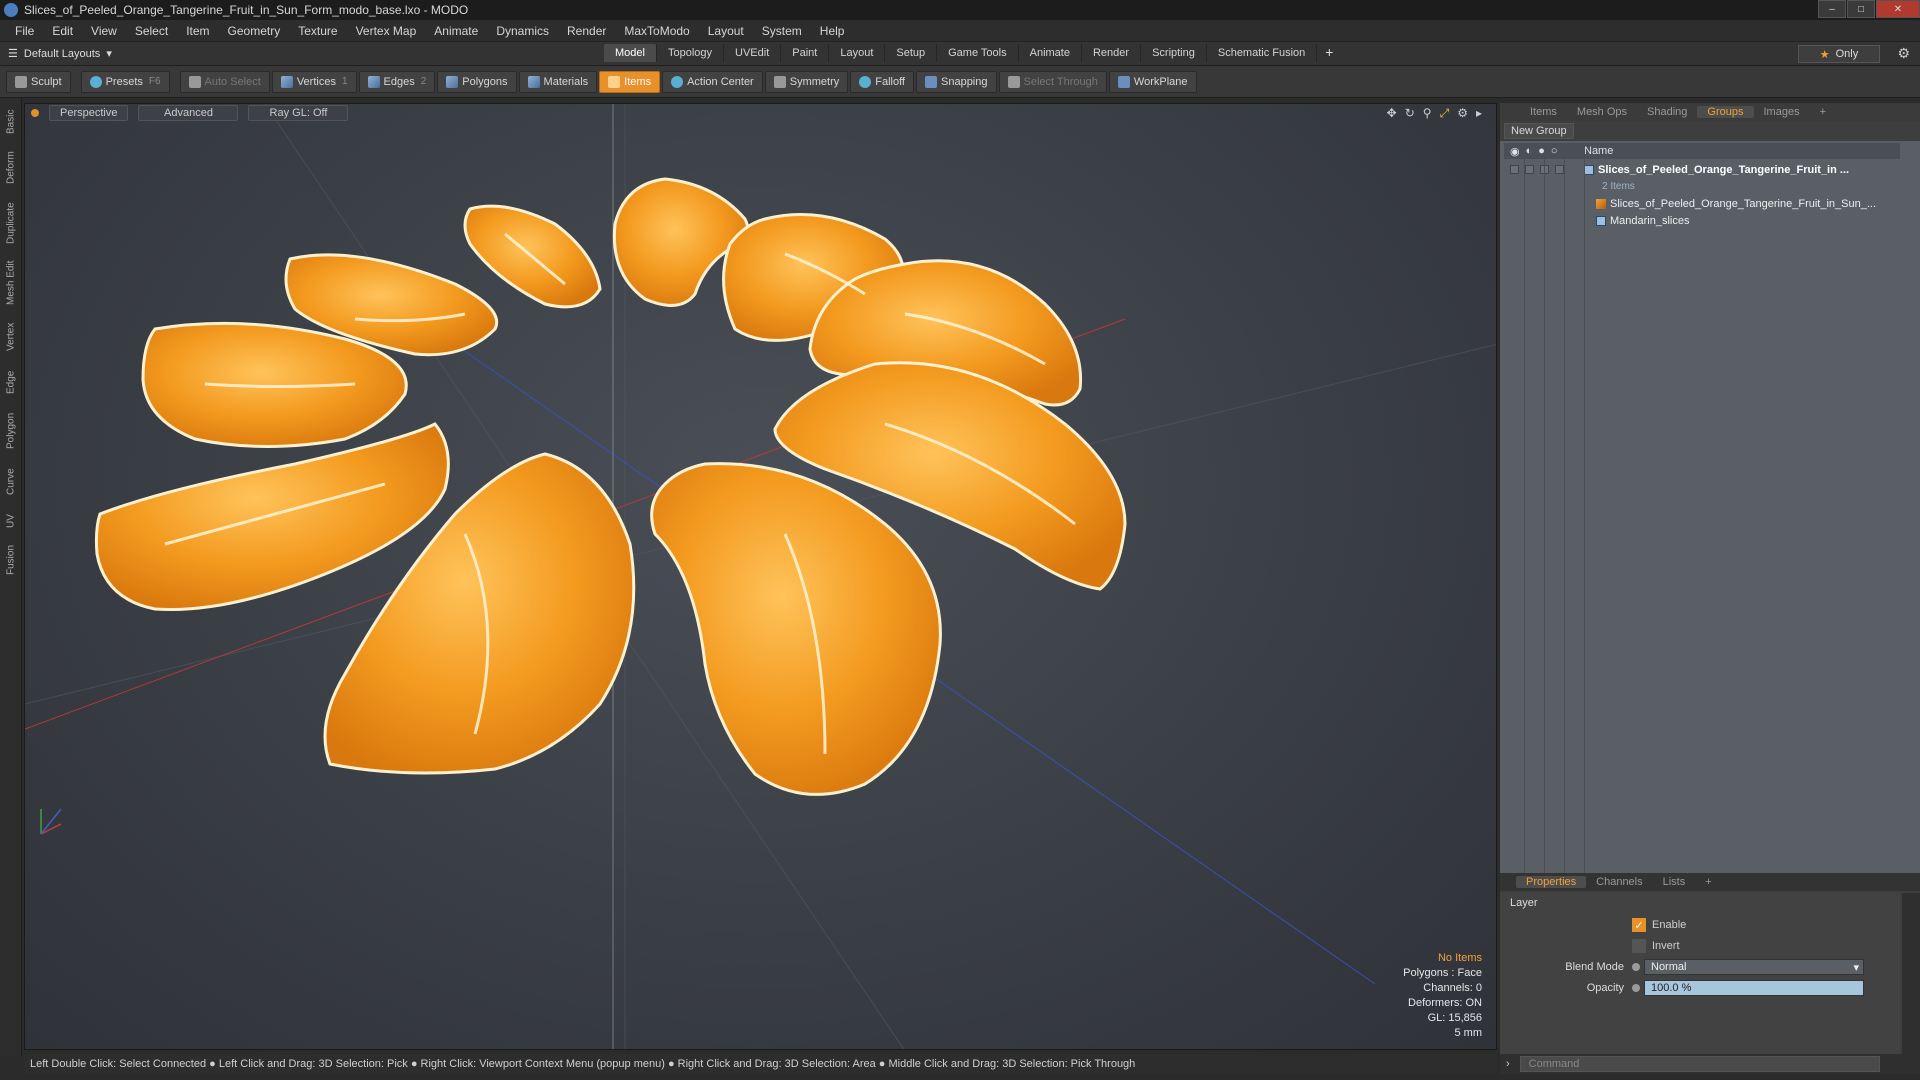 Image resolution: width=1920 pixels, height=1080 pixels. What do you see at coordinates (104, 31) in the screenshot?
I see `menu-view: View` at bounding box center [104, 31].